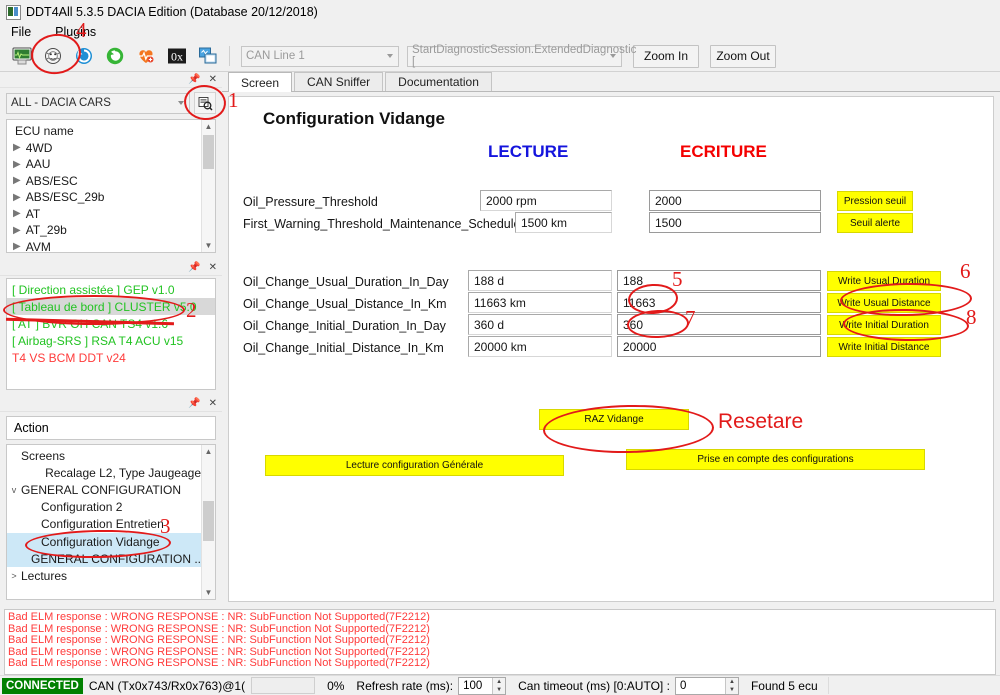  I want to click on copy-screens-icon, so click(208, 56).